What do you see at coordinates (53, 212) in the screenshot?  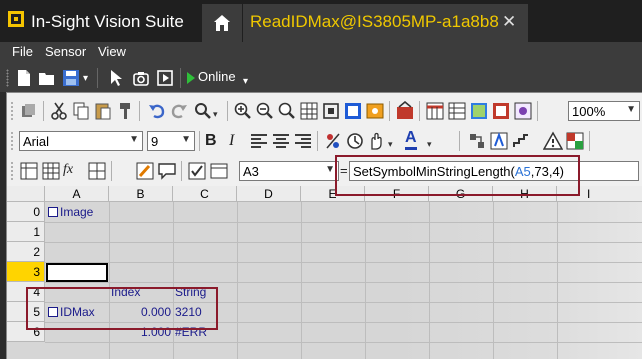 I see `image-cell-icon` at bounding box center [53, 212].